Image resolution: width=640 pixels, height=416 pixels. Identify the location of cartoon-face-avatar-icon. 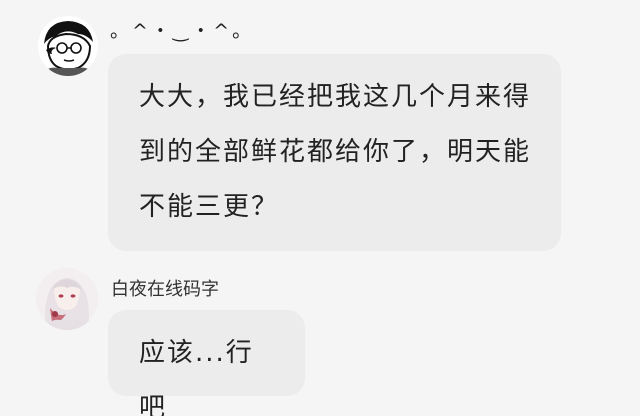
(68, 46).